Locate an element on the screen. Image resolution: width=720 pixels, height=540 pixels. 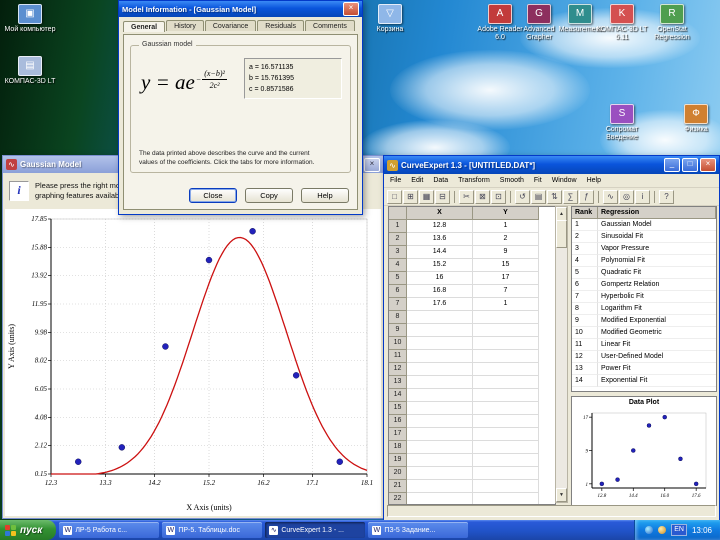
ranking-row: 3 Vapor Pressure is located at coordinates (644, 249).